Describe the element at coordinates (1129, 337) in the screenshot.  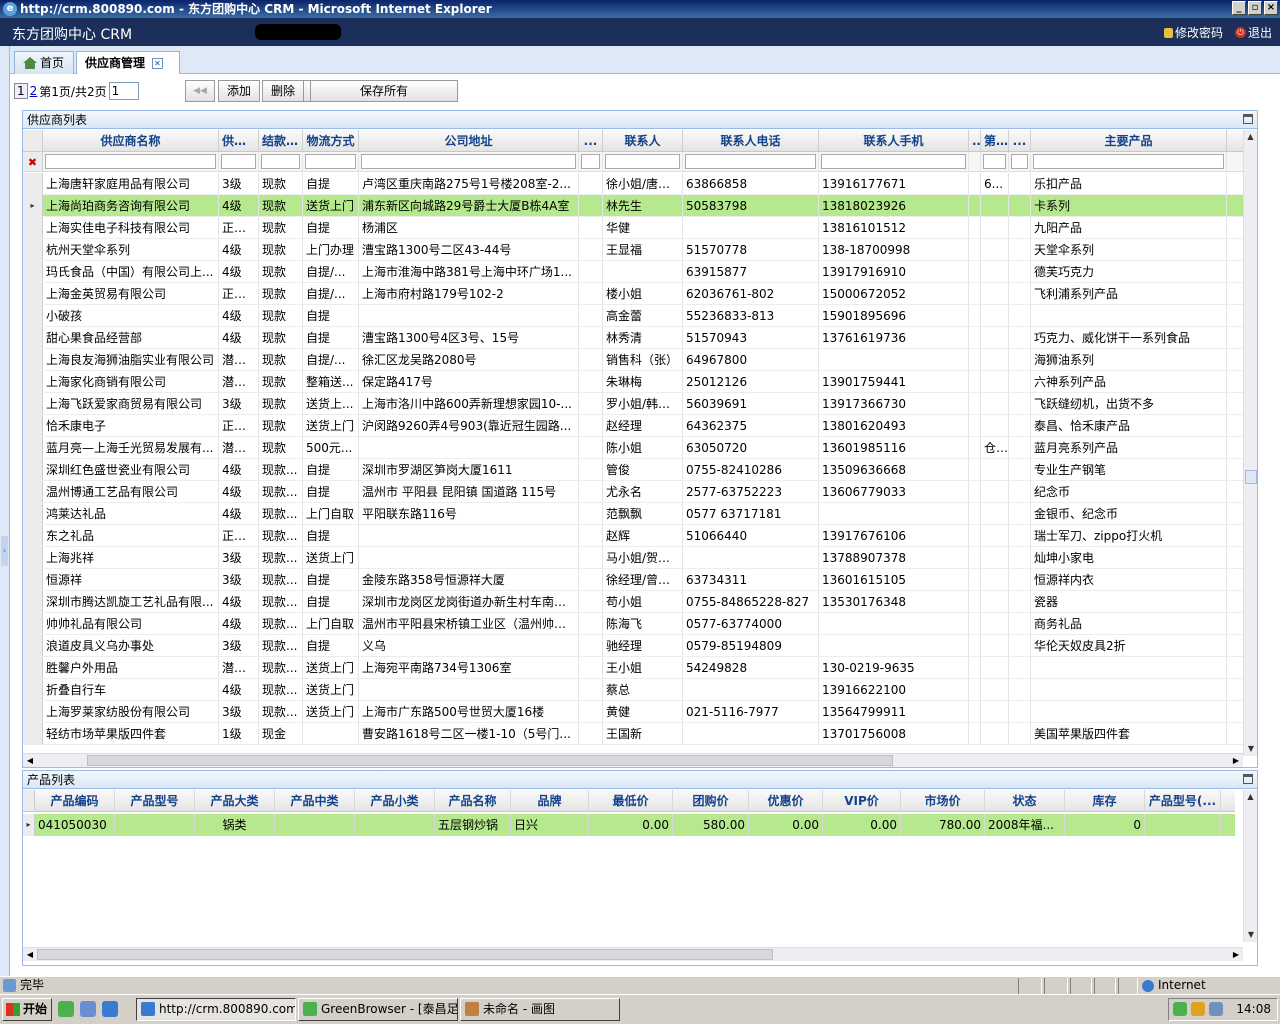
I see `table-cell: 巧克力、威化饼干一系列食品` at that location.